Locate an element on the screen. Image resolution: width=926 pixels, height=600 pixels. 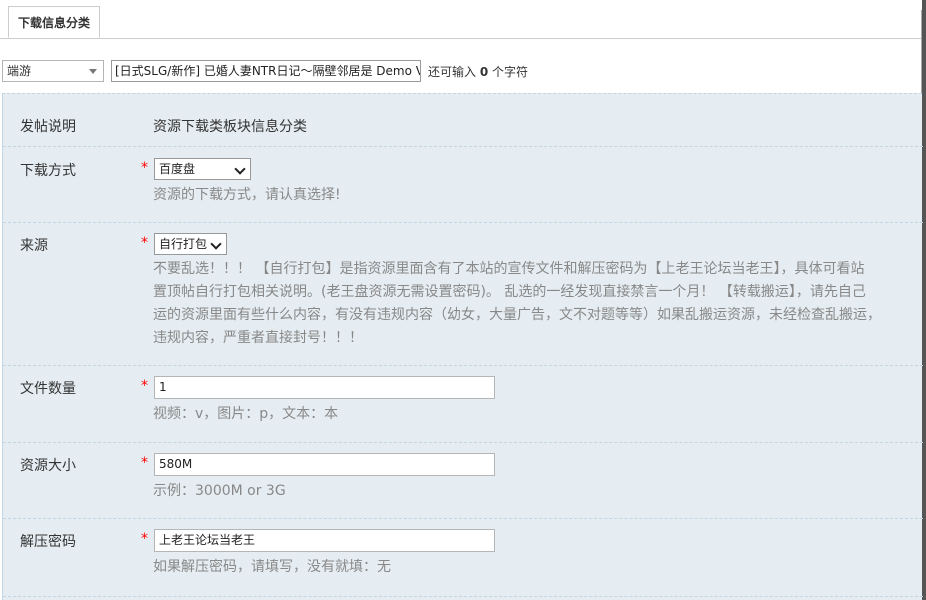
size-hint: 示例：3000M or 3G is located at coordinates (219, 491).